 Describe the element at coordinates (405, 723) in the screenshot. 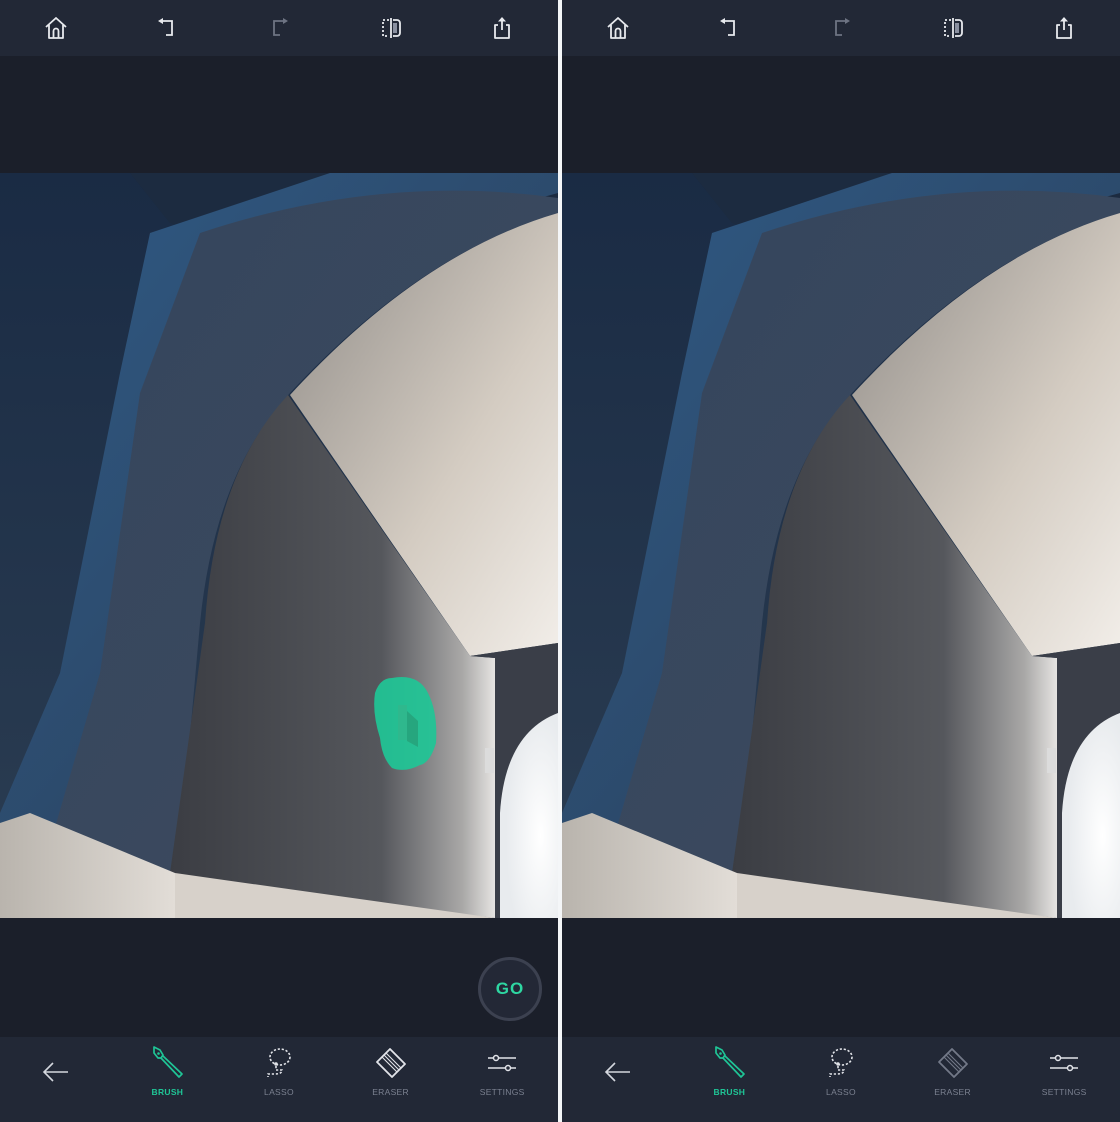

I see `selection-mask` at that location.